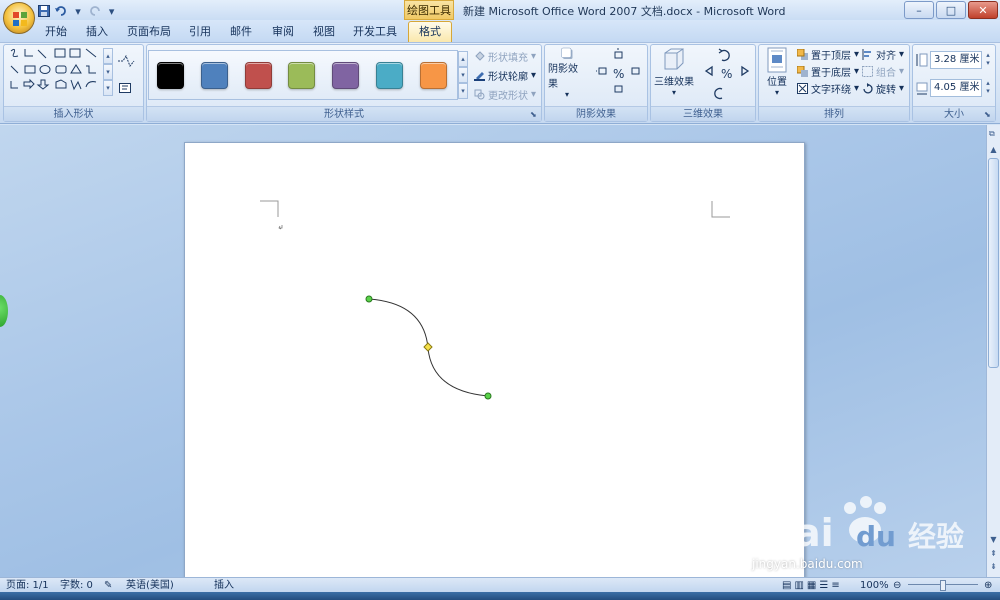  I want to click on arc-adjust-handle, so click(428, 347).